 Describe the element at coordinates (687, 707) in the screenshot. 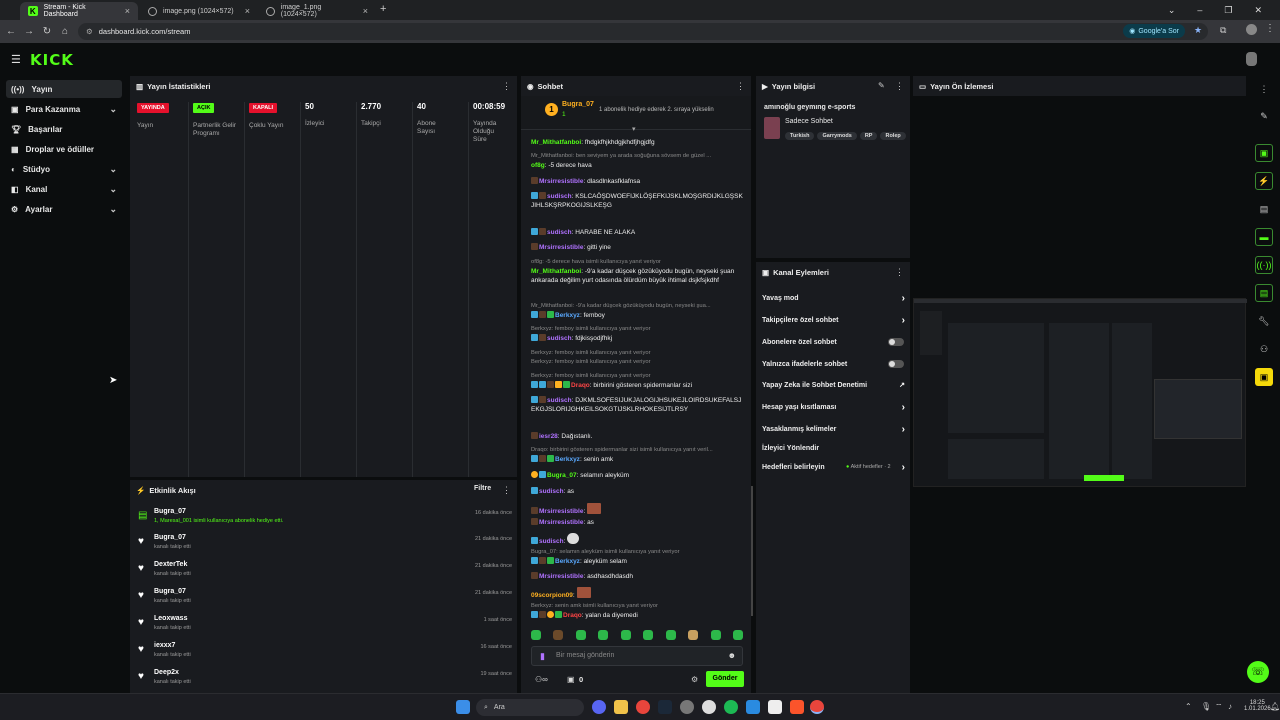

I see `app-icon` at that location.